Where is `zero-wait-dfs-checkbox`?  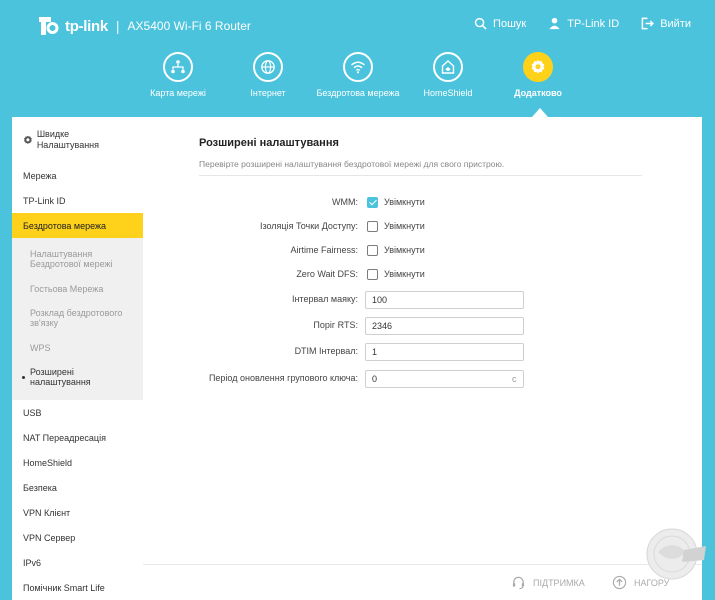 zero-wait-dfs-checkbox is located at coordinates (372, 274).